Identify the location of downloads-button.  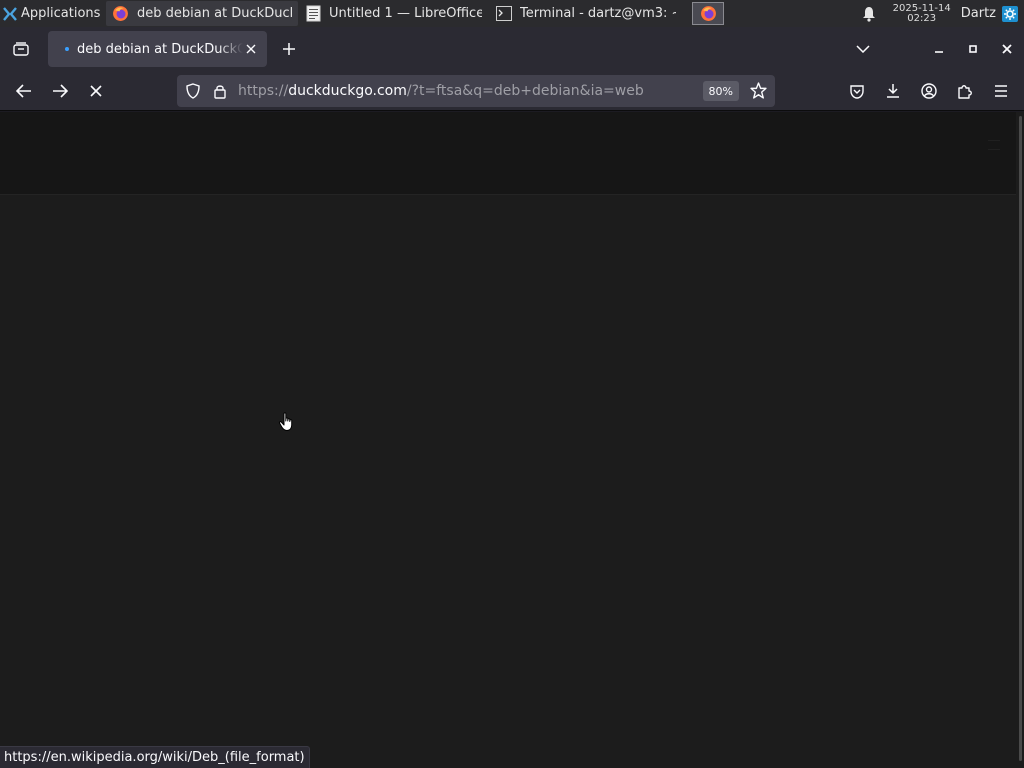
(893, 91).